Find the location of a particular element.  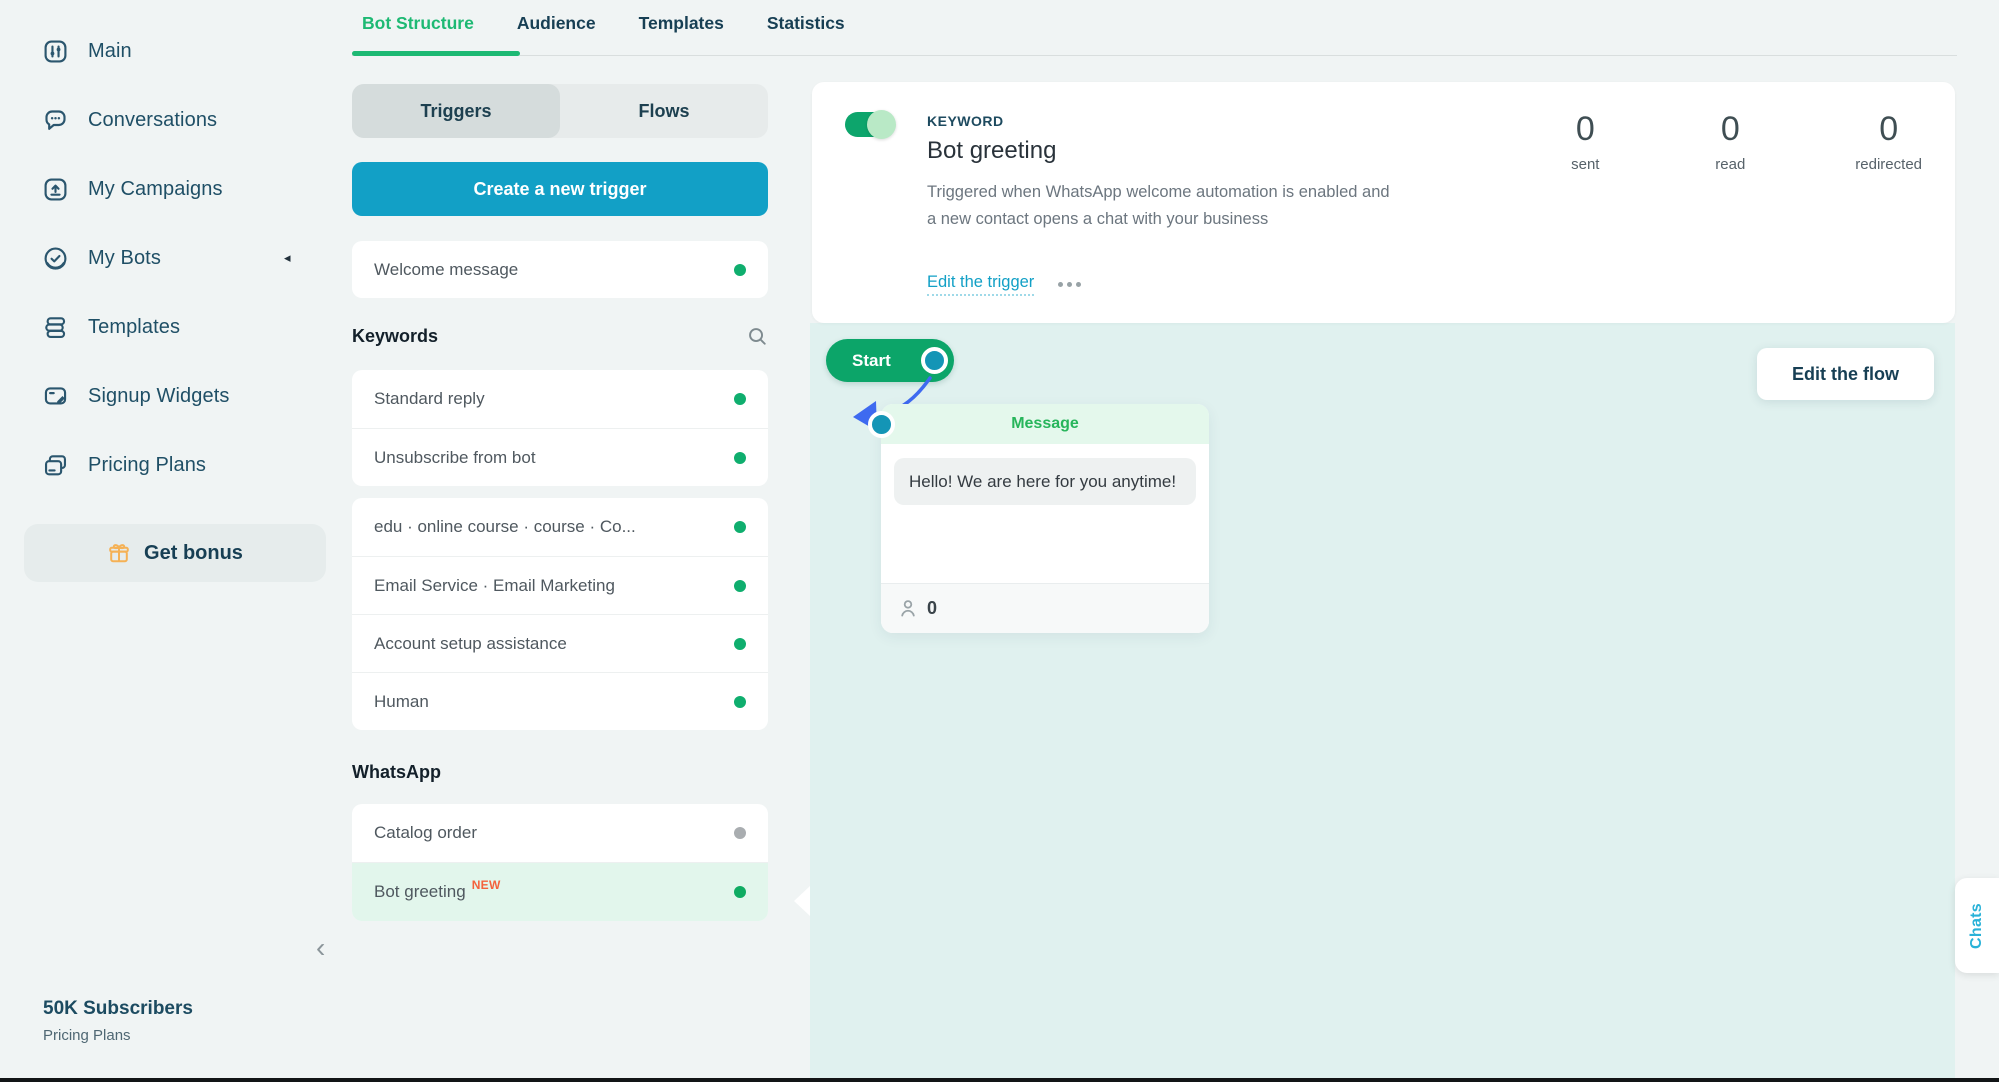

segment-flows: Flows is located at coordinates (664, 111).